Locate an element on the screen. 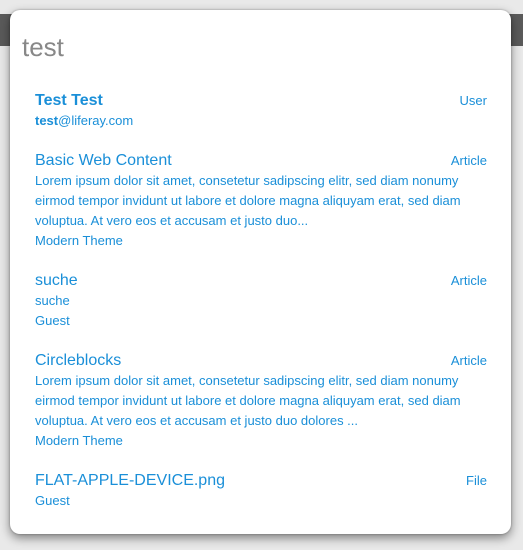 The height and width of the screenshot is (550, 523). result-snippet: suche is located at coordinates (52, 300).